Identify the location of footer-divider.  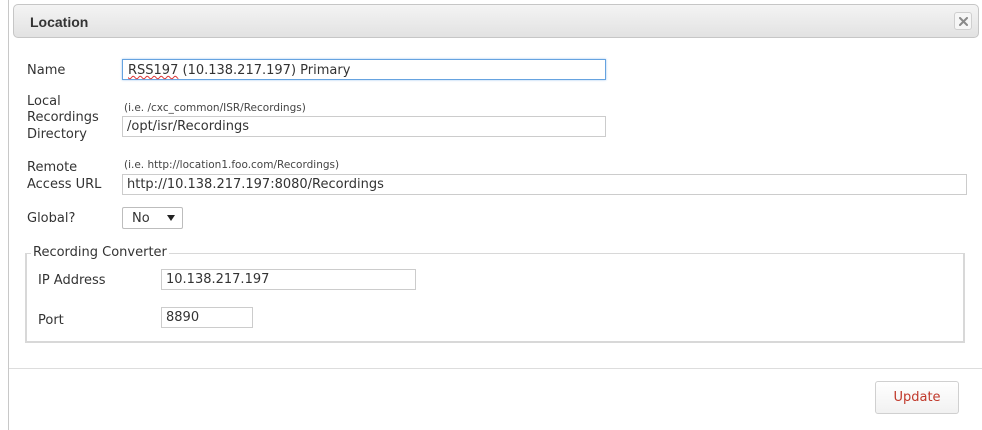
(495, 368).